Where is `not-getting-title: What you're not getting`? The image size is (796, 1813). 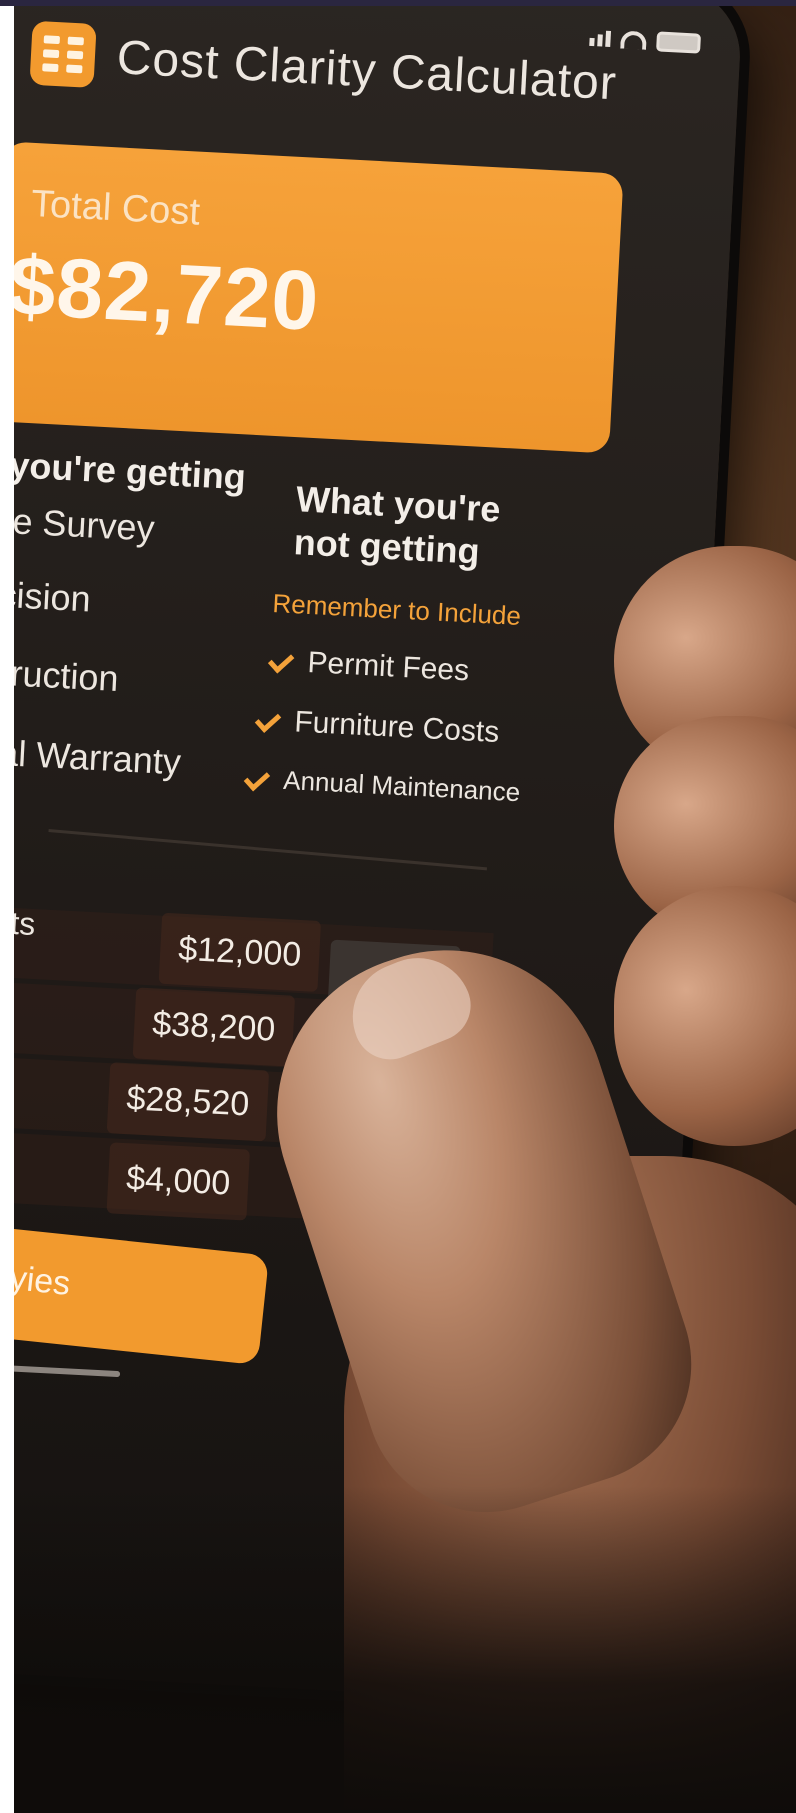 not-getting-title: What you're not getting is located at coordinates (397, 525).